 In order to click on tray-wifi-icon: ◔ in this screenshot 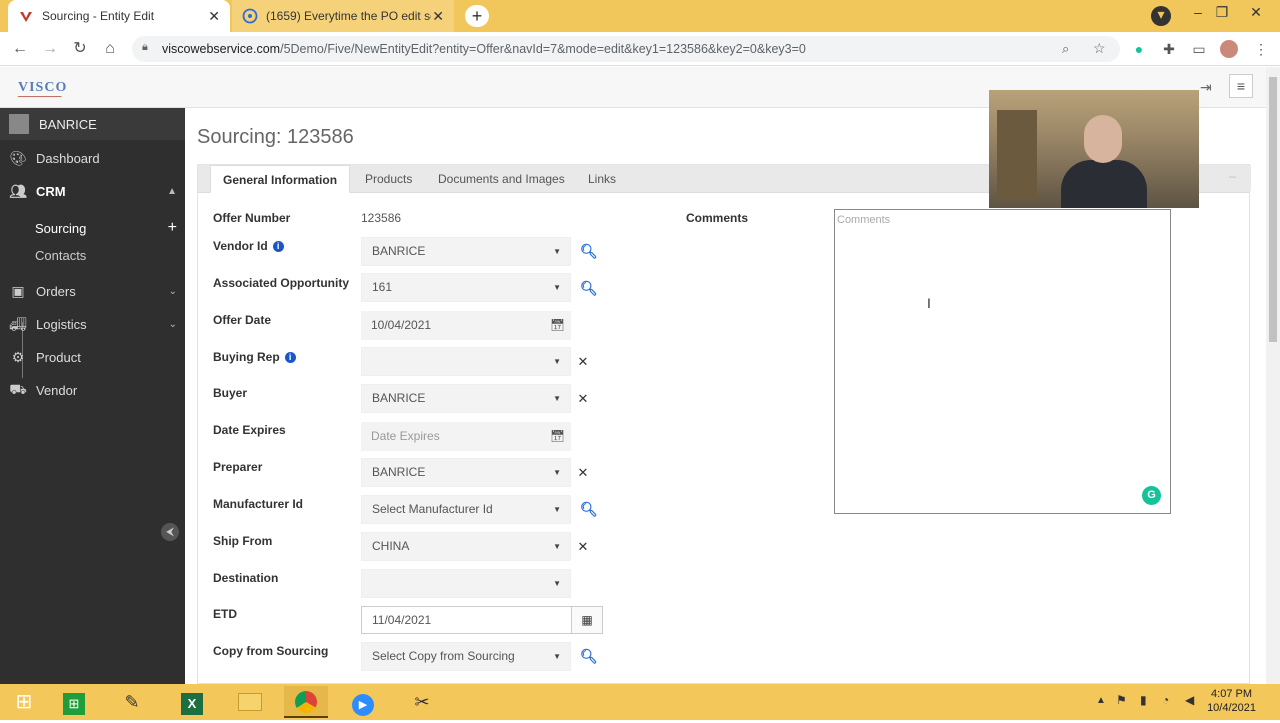, I will do `click(1165, 700)`.